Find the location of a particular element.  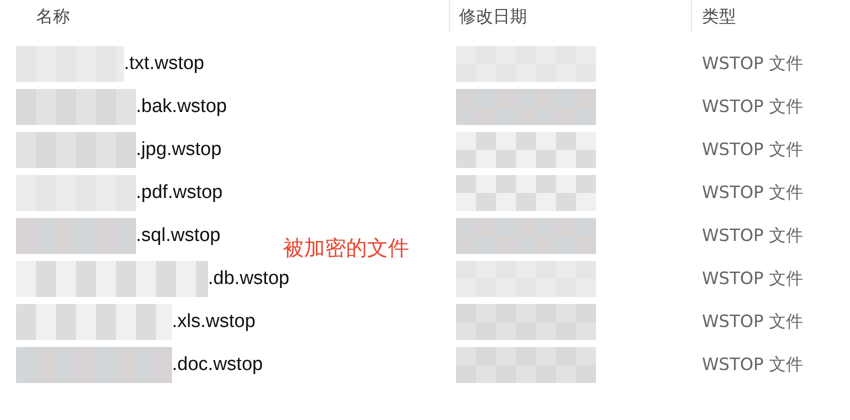

column-header: 类型 is located at coordinates (719, 16).